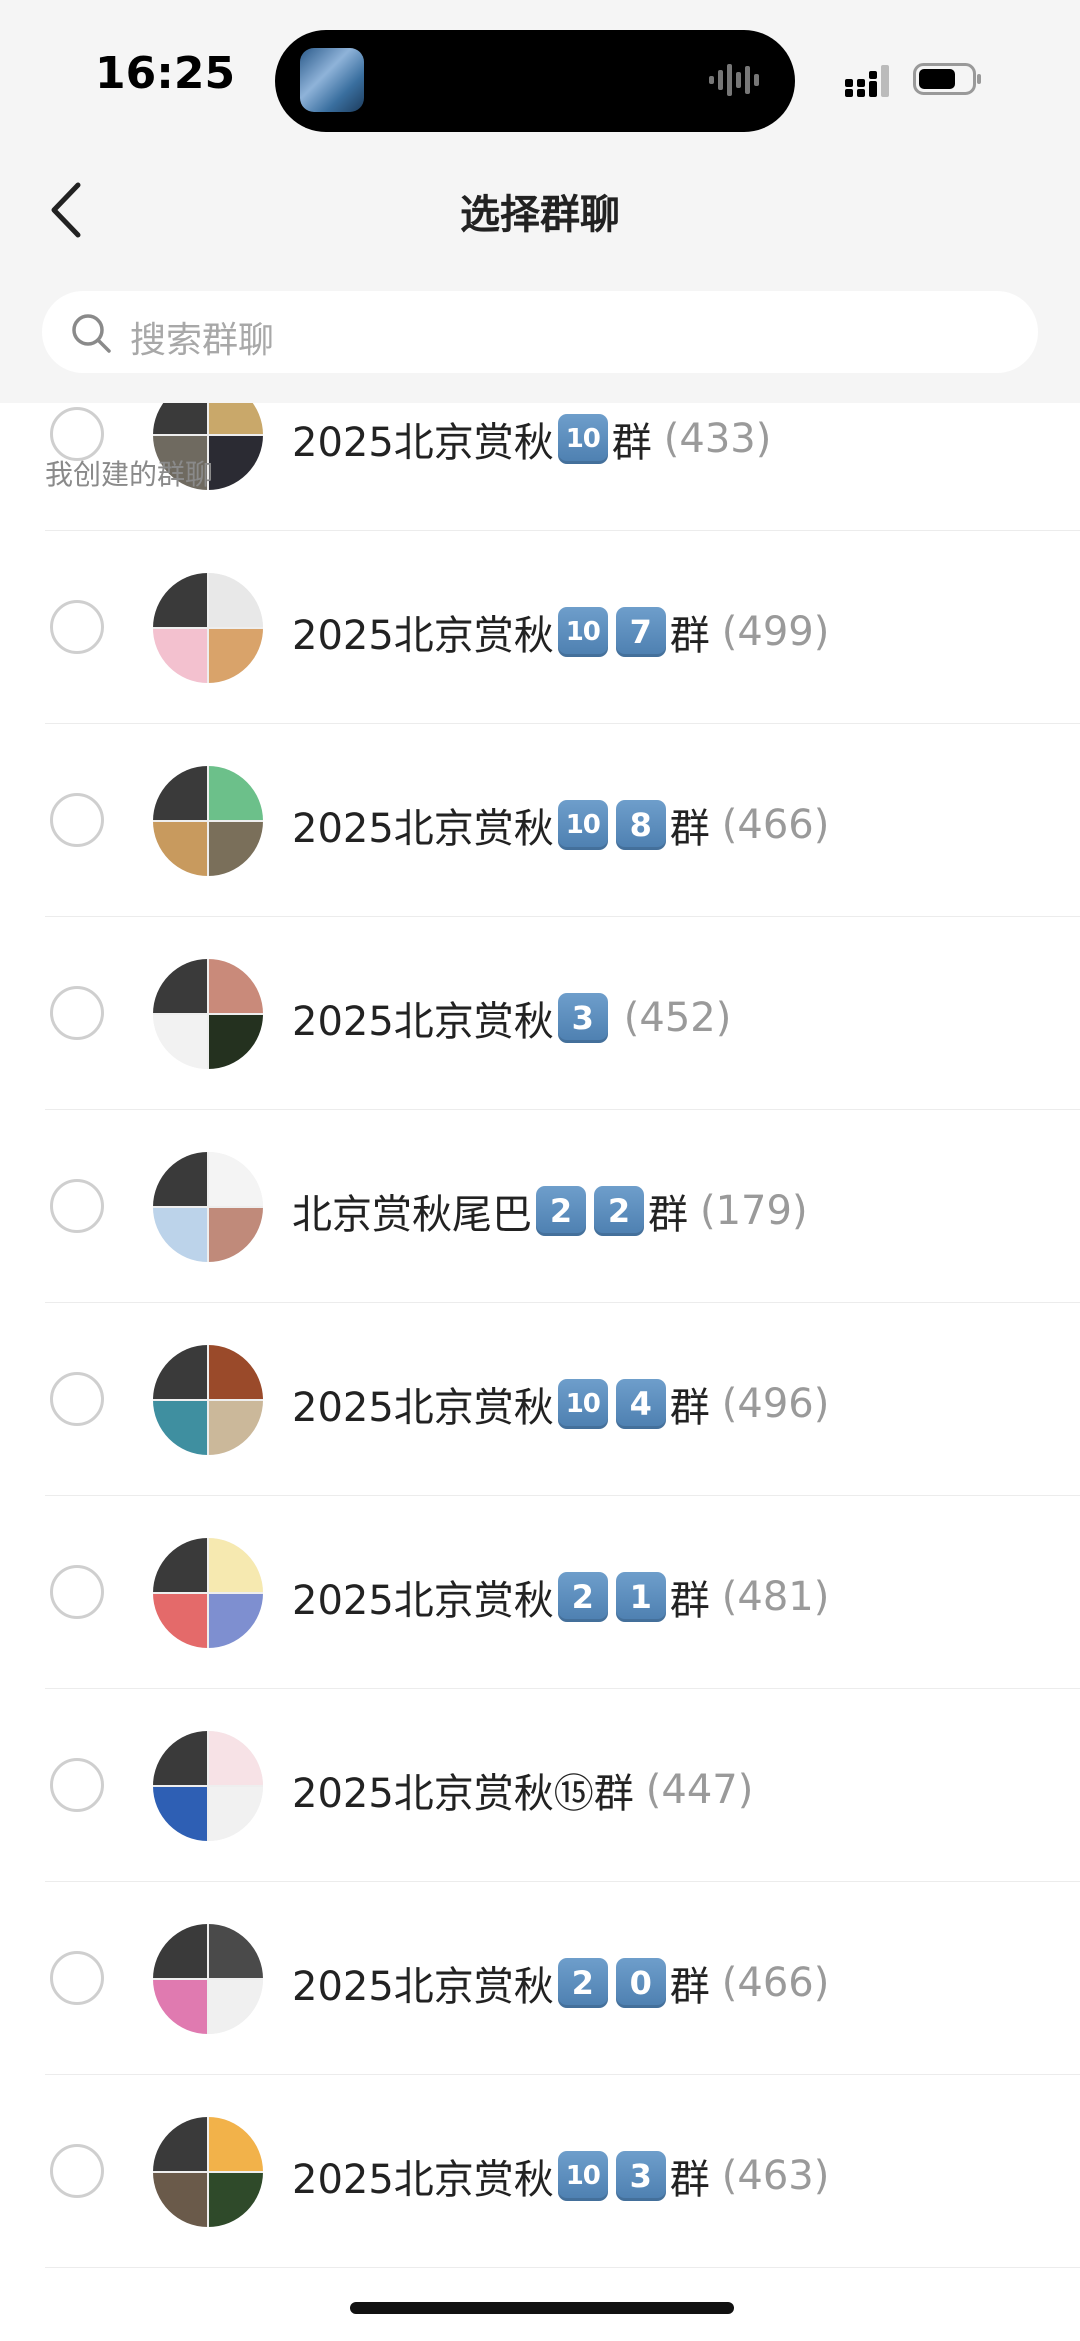  Describe the element at coordinates (540, 820) in the screenshot. I see `group-row: 2025北京赏秋 10 8 群 (466)` at that location.